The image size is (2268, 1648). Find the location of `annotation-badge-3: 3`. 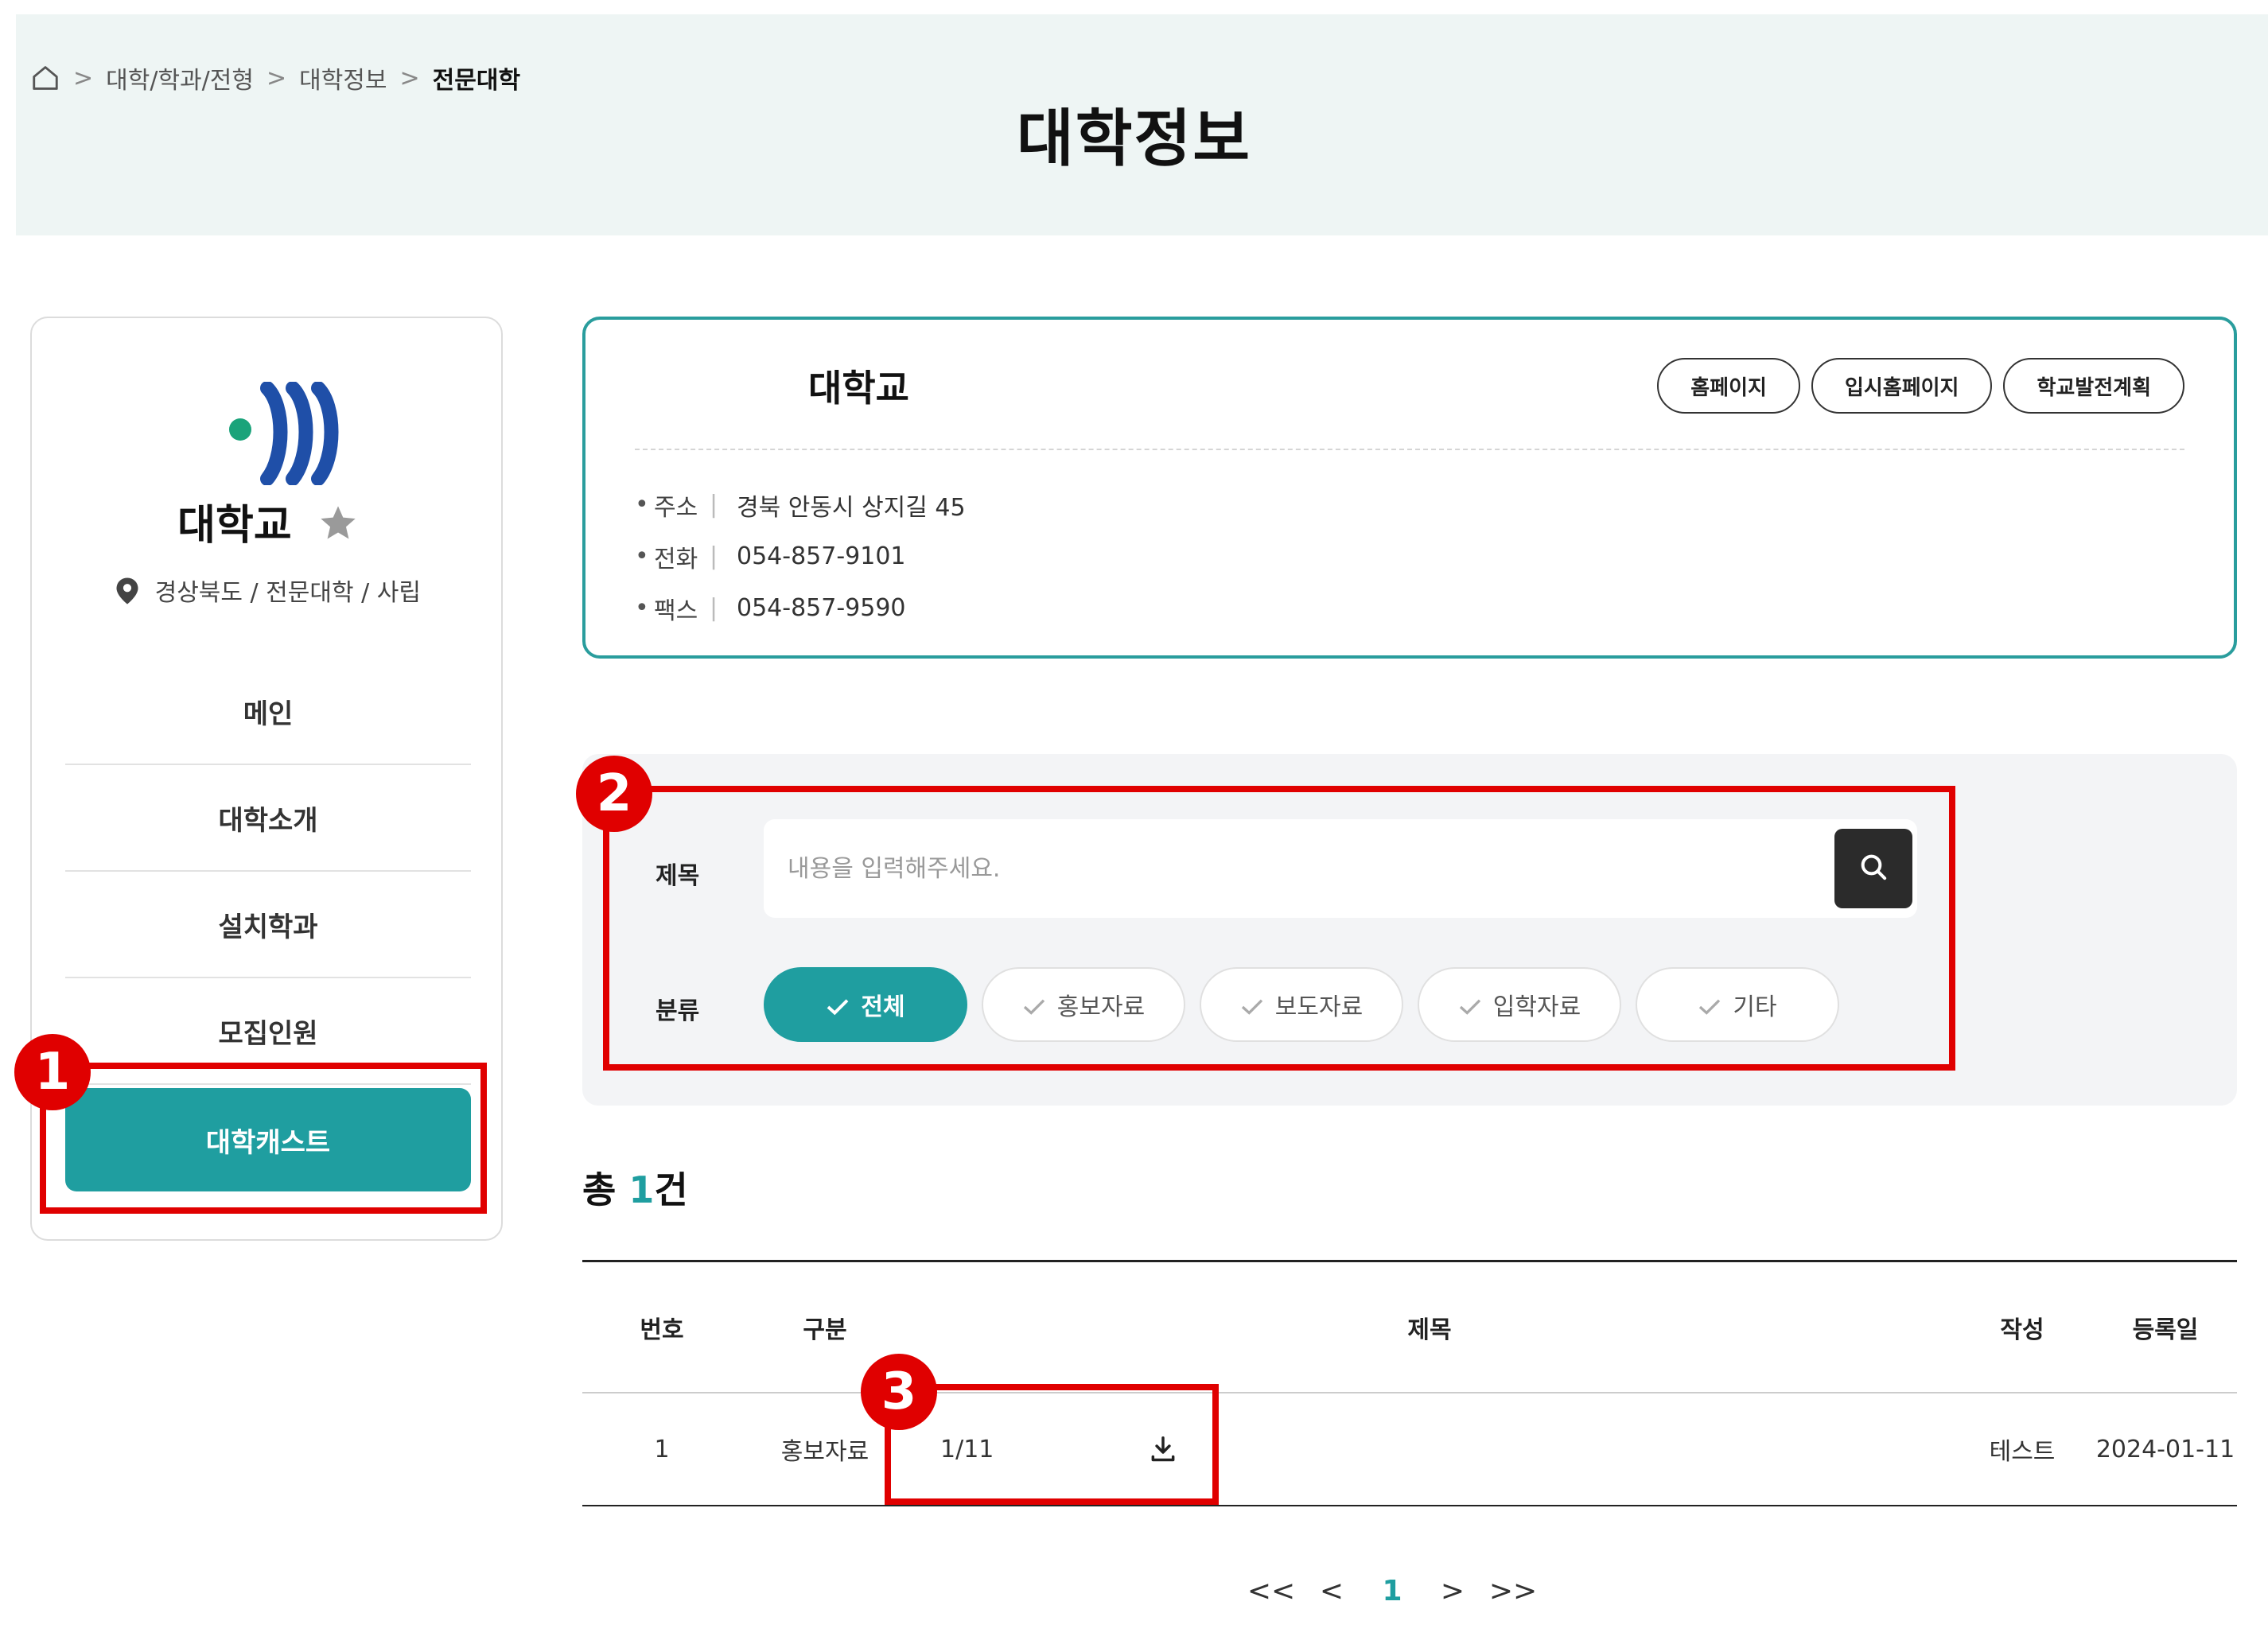

annotation-badge-3: 3 is located at coordinates (899, 1392).